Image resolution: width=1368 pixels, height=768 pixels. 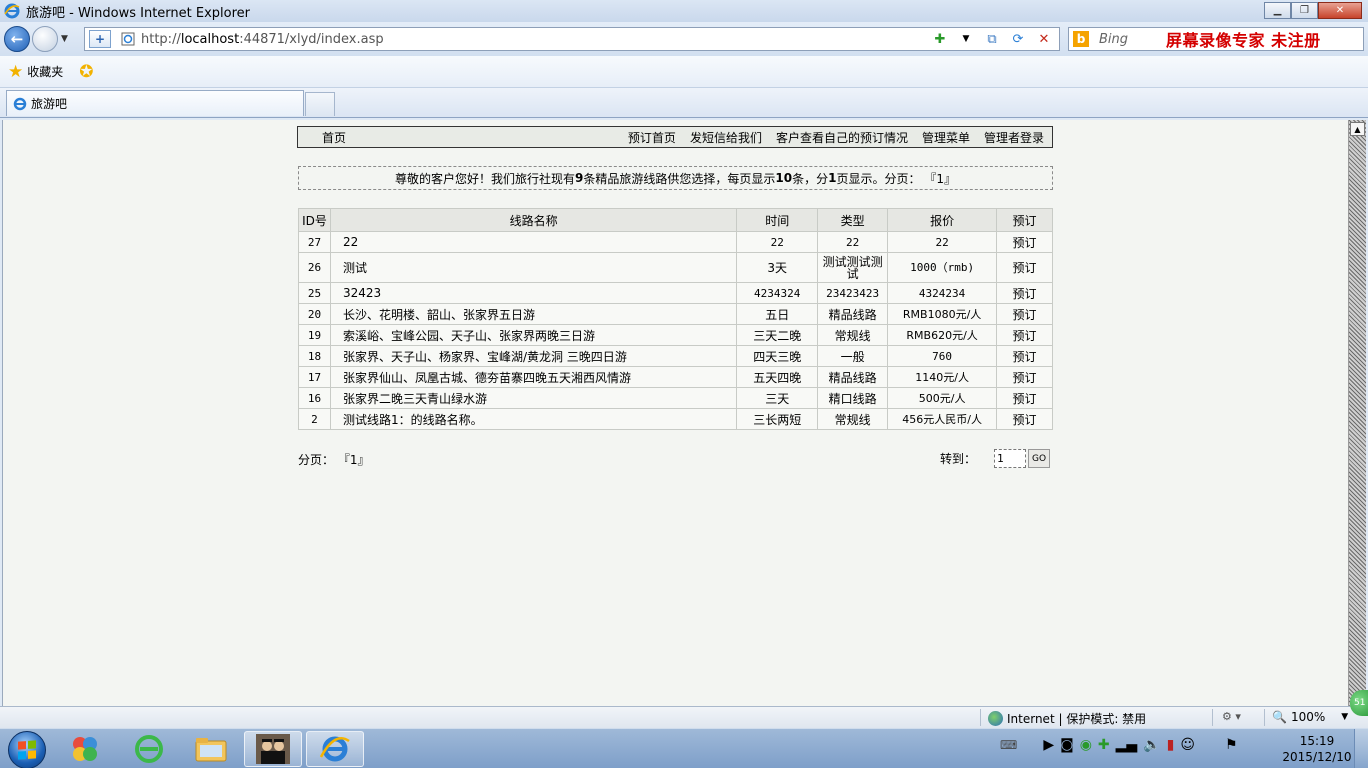 What do you see at coordinates (942, 293) in the screenshot?
I see `row-price: 4324234` at bounding box center [942, 293].